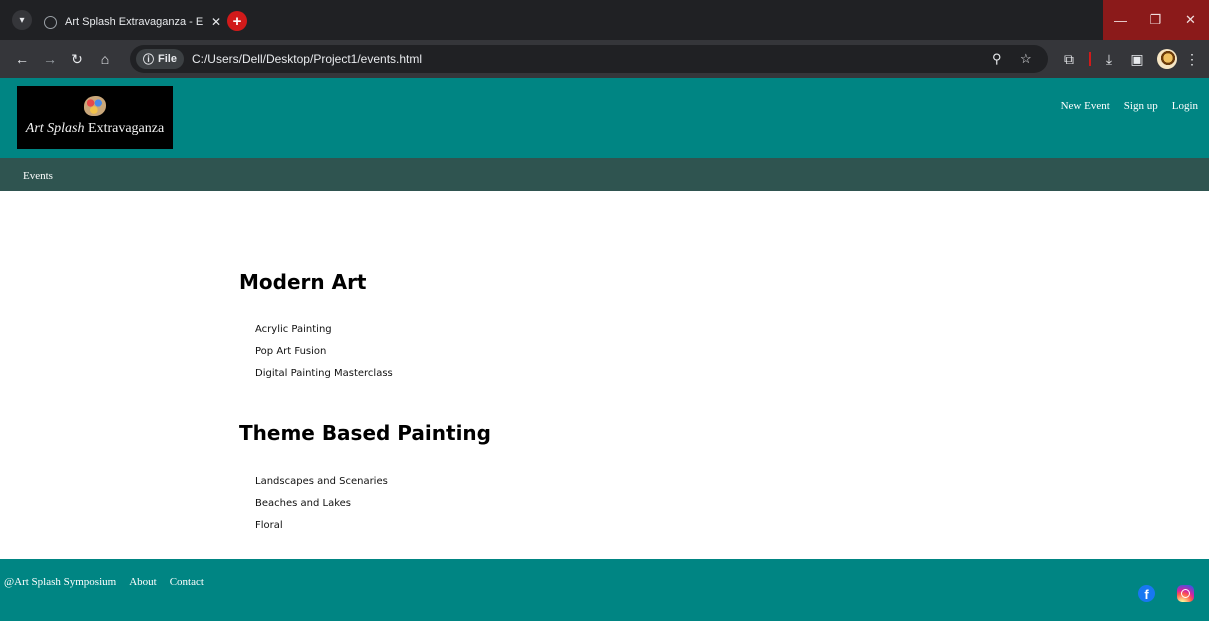  Describe the element at coordinates (60, 582) in the screenshot. I see `footer-copyright: @Art Splash Symposium` at that location.